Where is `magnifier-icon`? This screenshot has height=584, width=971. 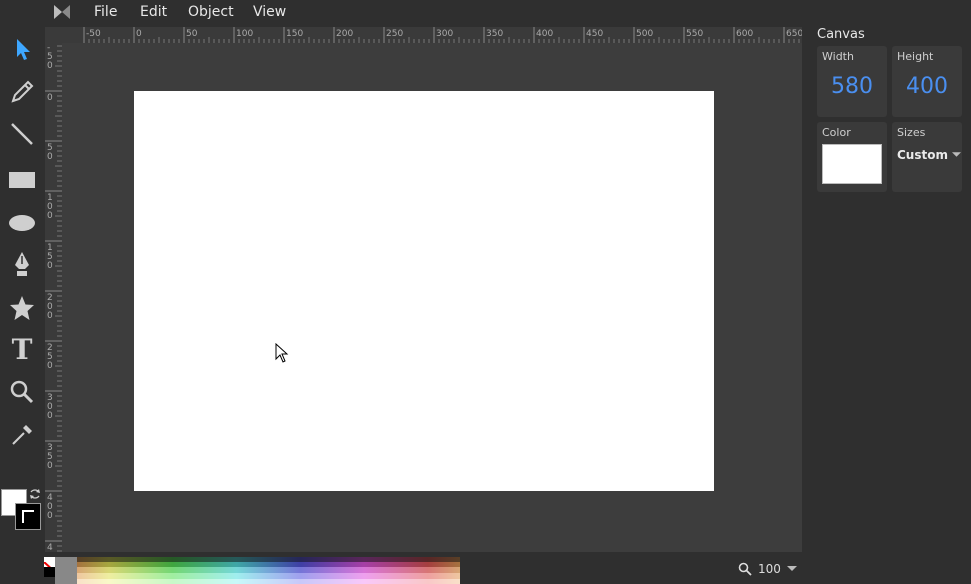 magnifier-icon is located at coordinates (22, 392).